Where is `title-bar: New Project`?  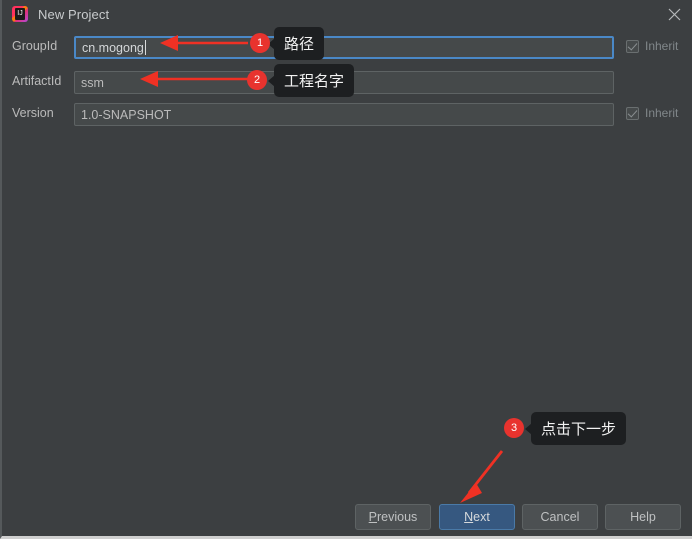
title-bar: New Project is located at coordinates (347, 14).